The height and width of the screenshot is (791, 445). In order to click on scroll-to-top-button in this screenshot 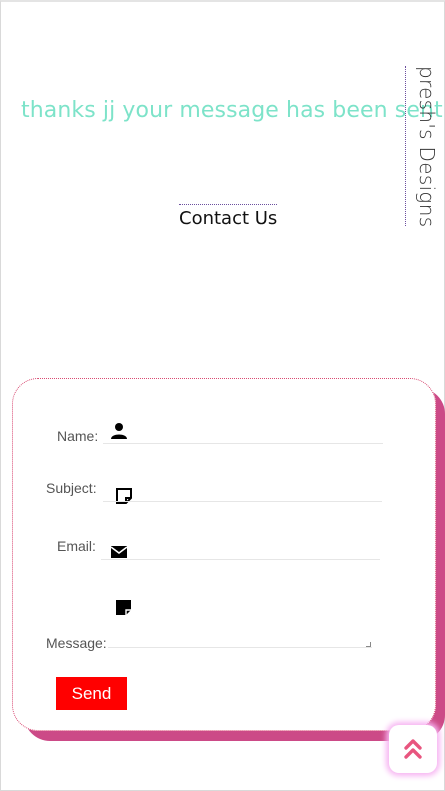, I will do `click(413, 749)`.